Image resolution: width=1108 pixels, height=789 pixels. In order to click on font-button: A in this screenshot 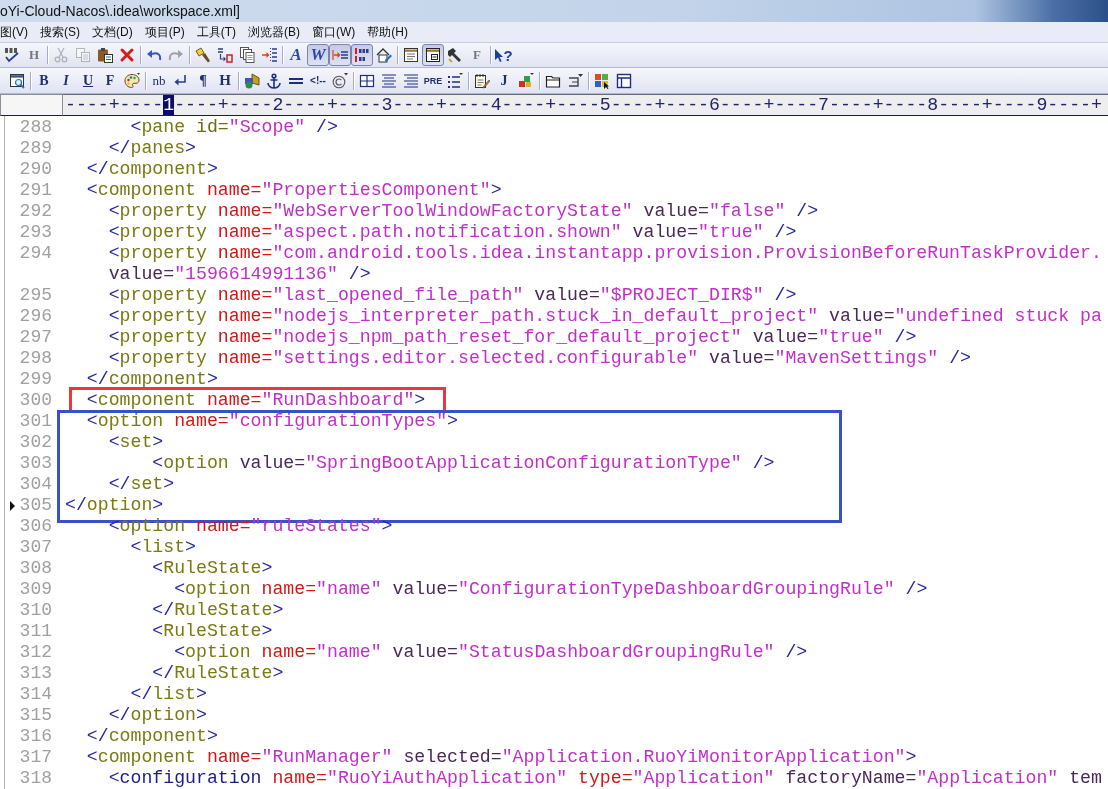, I will do `click(296, 55)`.